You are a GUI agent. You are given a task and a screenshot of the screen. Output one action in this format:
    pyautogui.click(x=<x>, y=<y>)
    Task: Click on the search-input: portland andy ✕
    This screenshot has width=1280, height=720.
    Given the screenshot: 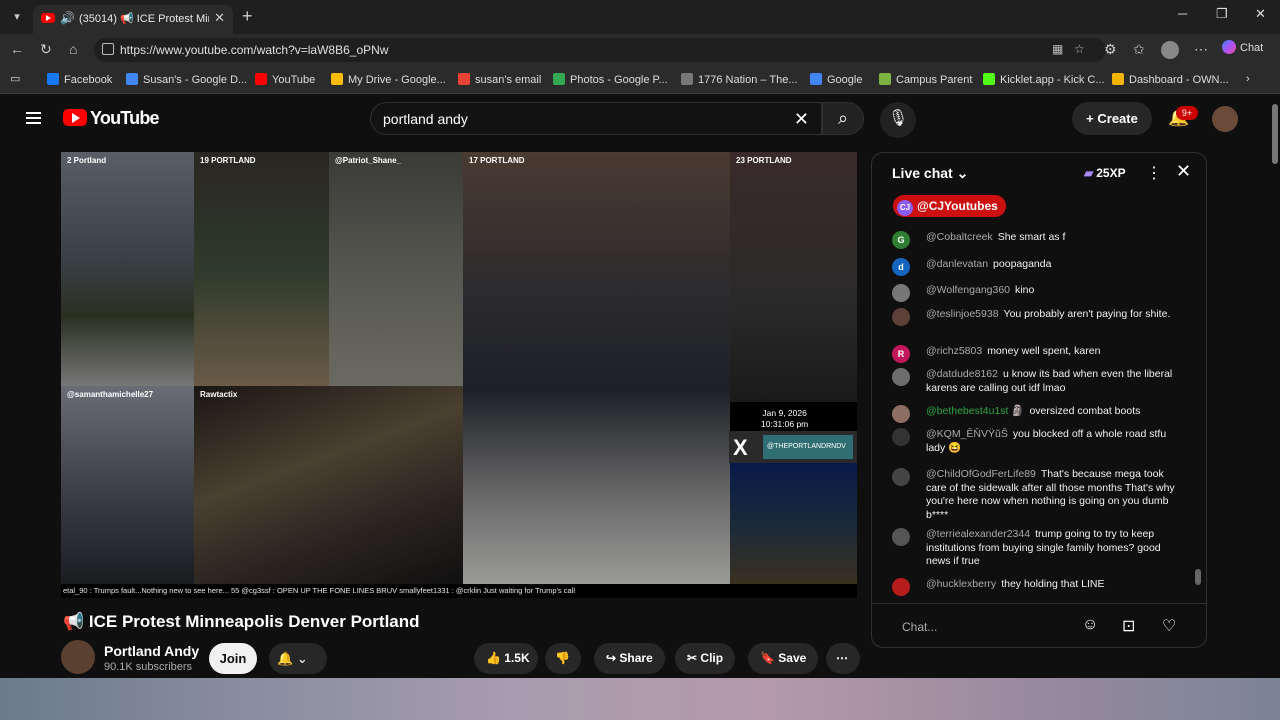 What is the action you would take?
    pyautogui.click(x=596, y=118)
    